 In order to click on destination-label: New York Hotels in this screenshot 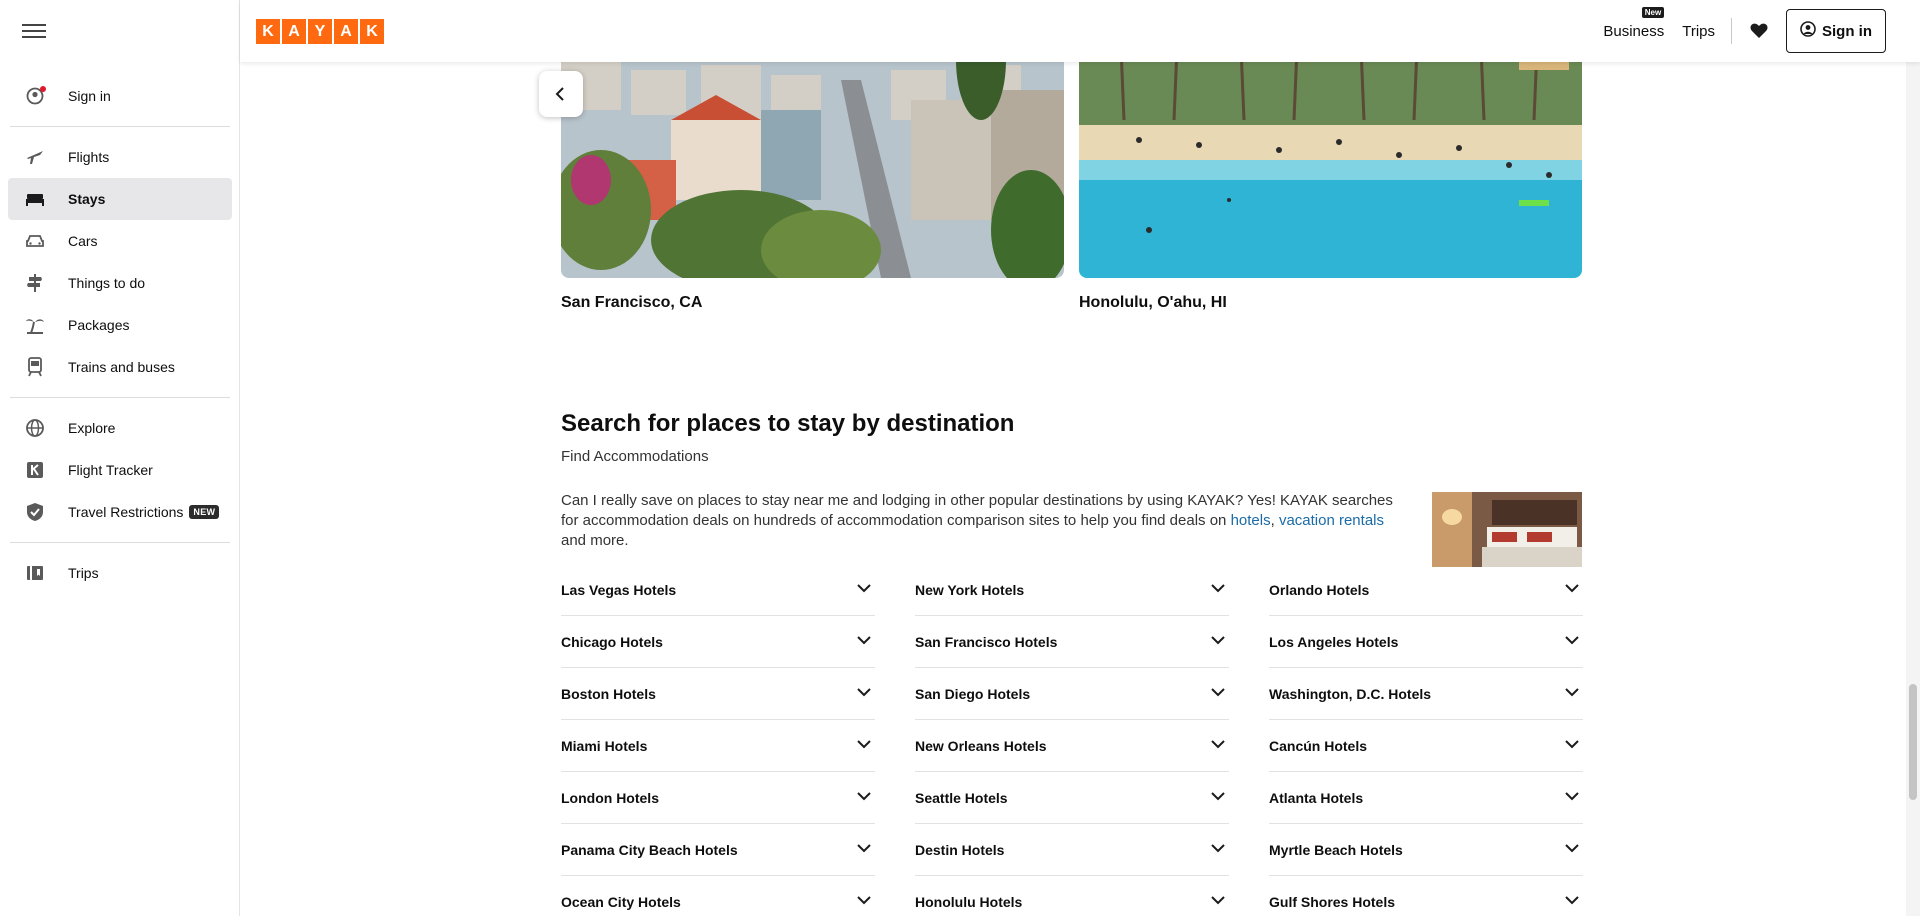, I will do `click(970, 589)`.